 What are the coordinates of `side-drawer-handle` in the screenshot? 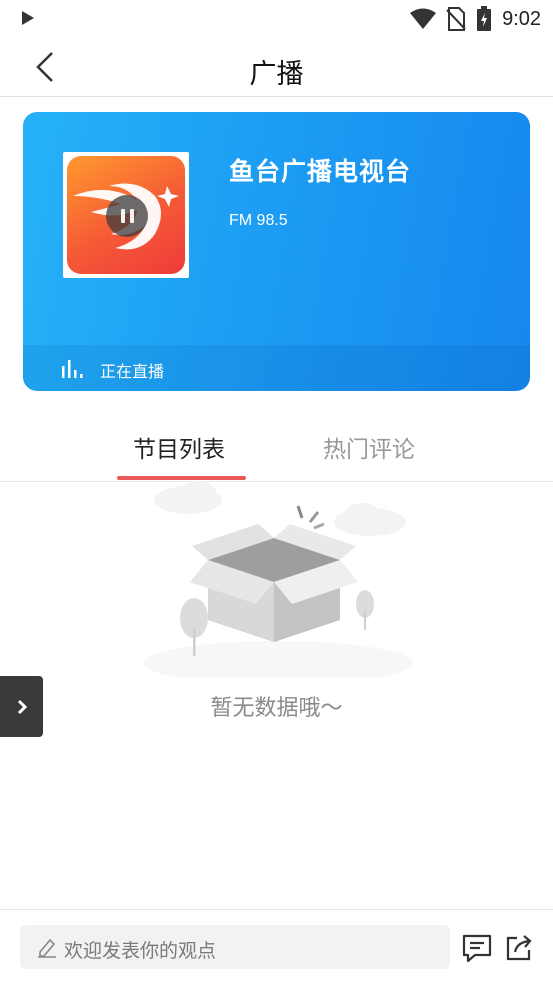 It's located at (21, 706).